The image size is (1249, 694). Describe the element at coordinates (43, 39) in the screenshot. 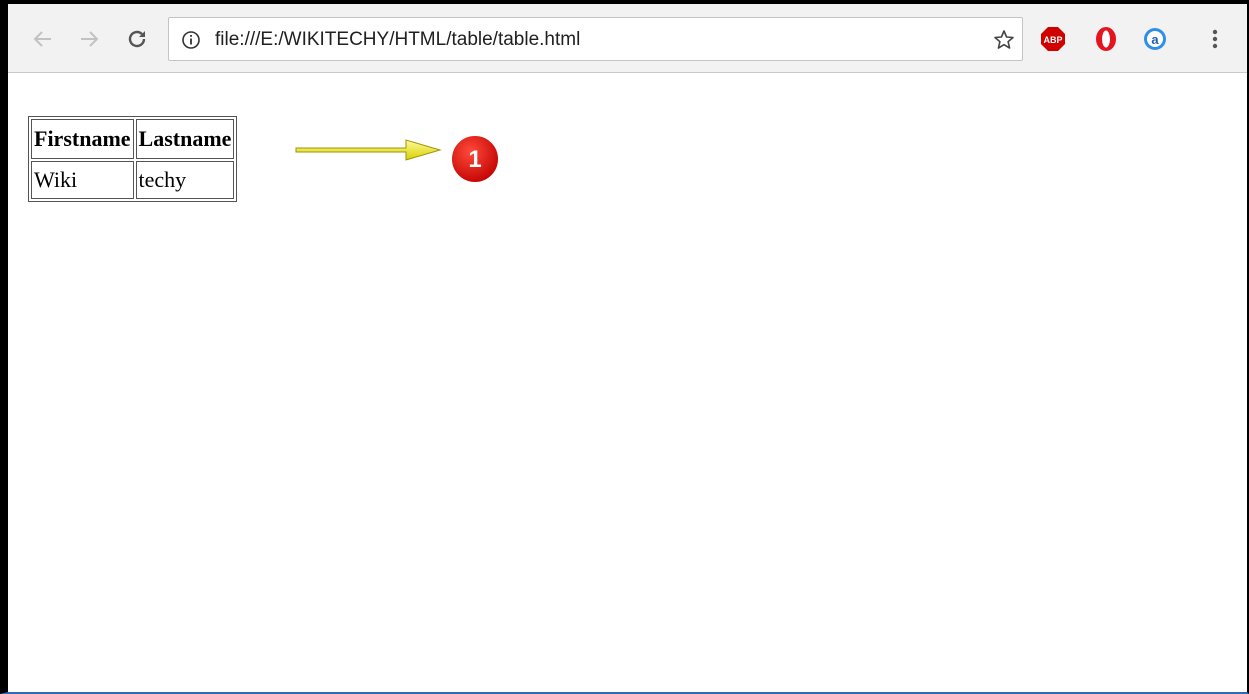

I see `back-arrow-icon` at that location.